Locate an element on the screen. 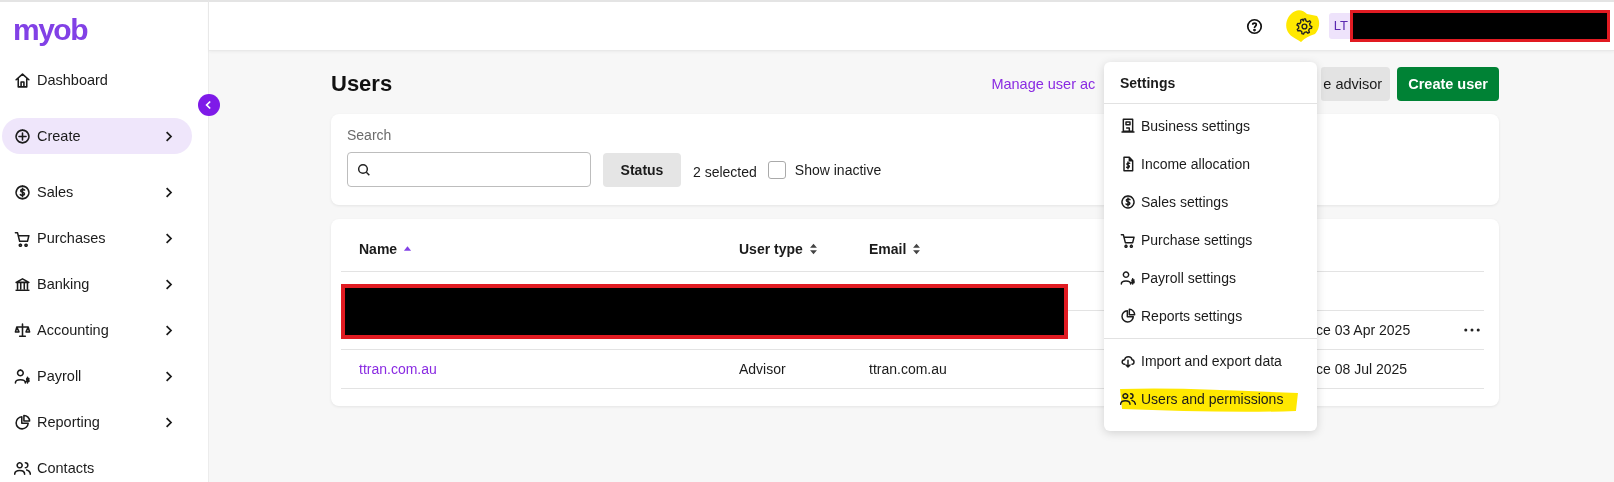  search-label: Search is located at coordinates (369, 135).